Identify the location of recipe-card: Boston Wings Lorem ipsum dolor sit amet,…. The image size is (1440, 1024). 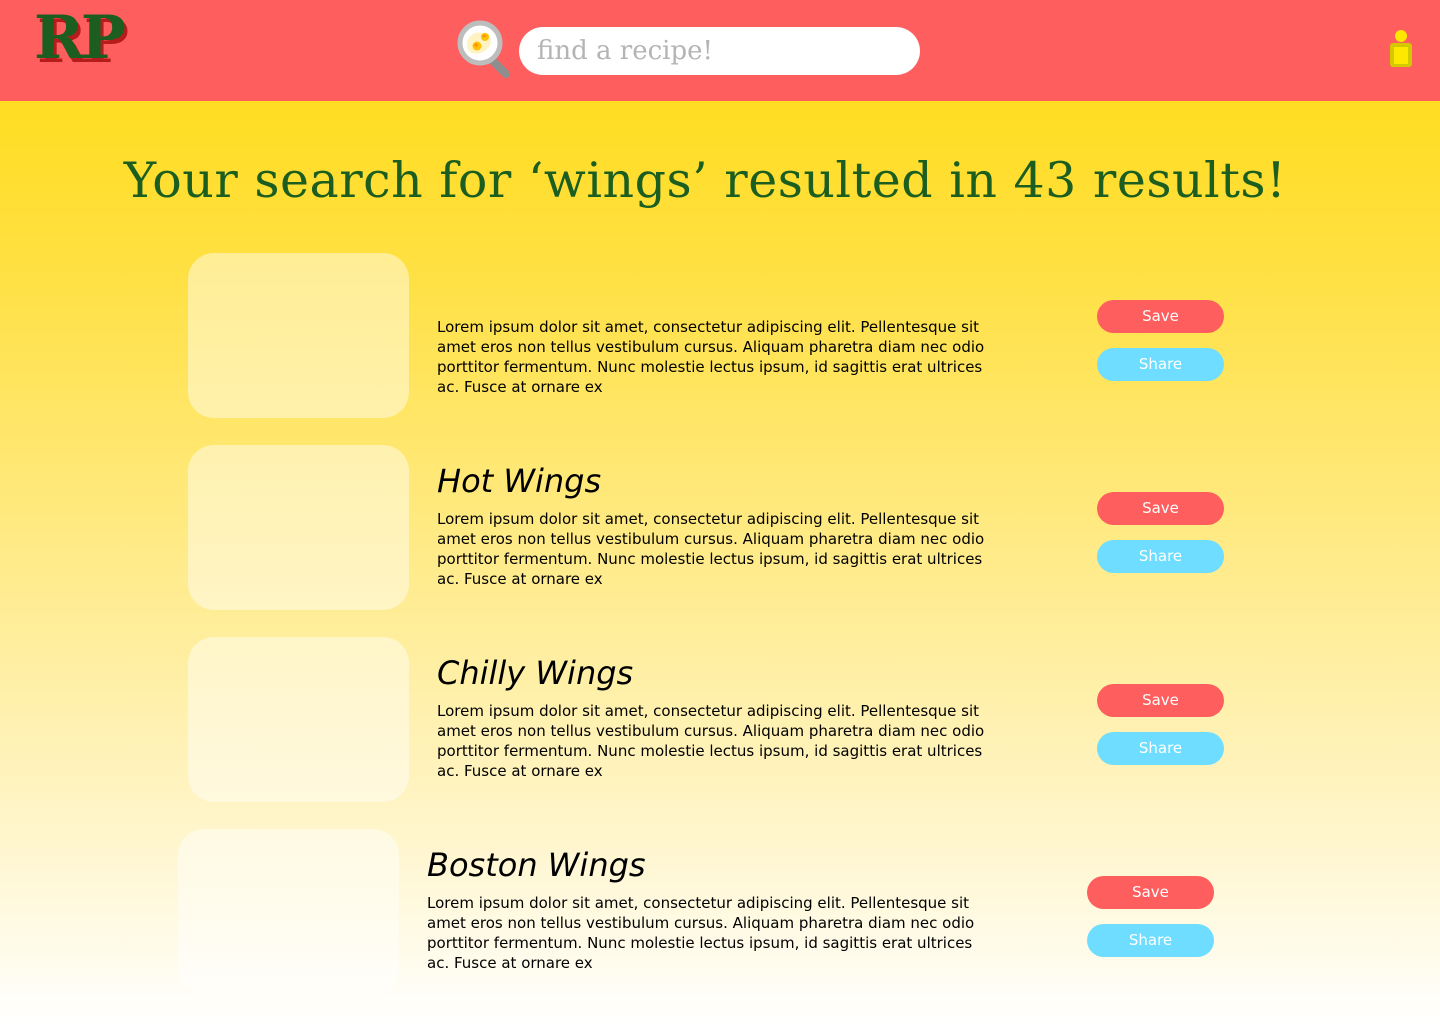
(698, 912).